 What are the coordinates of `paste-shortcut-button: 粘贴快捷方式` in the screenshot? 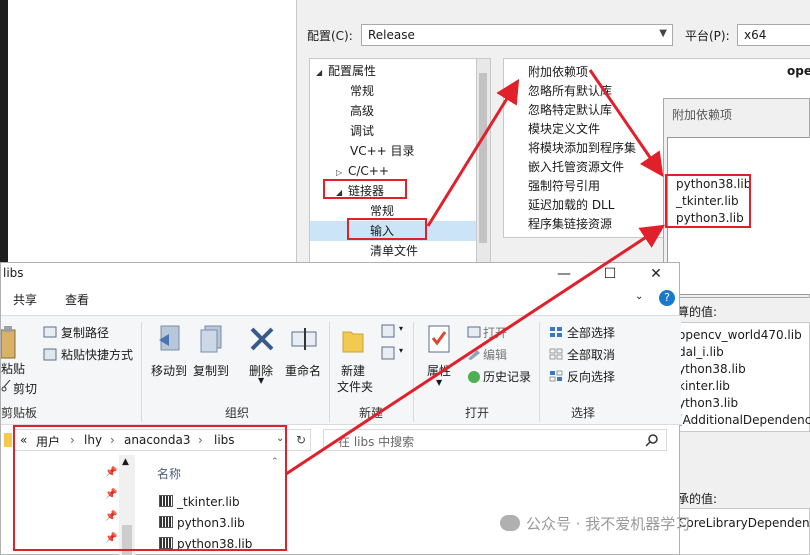 It's located at (97, 354).